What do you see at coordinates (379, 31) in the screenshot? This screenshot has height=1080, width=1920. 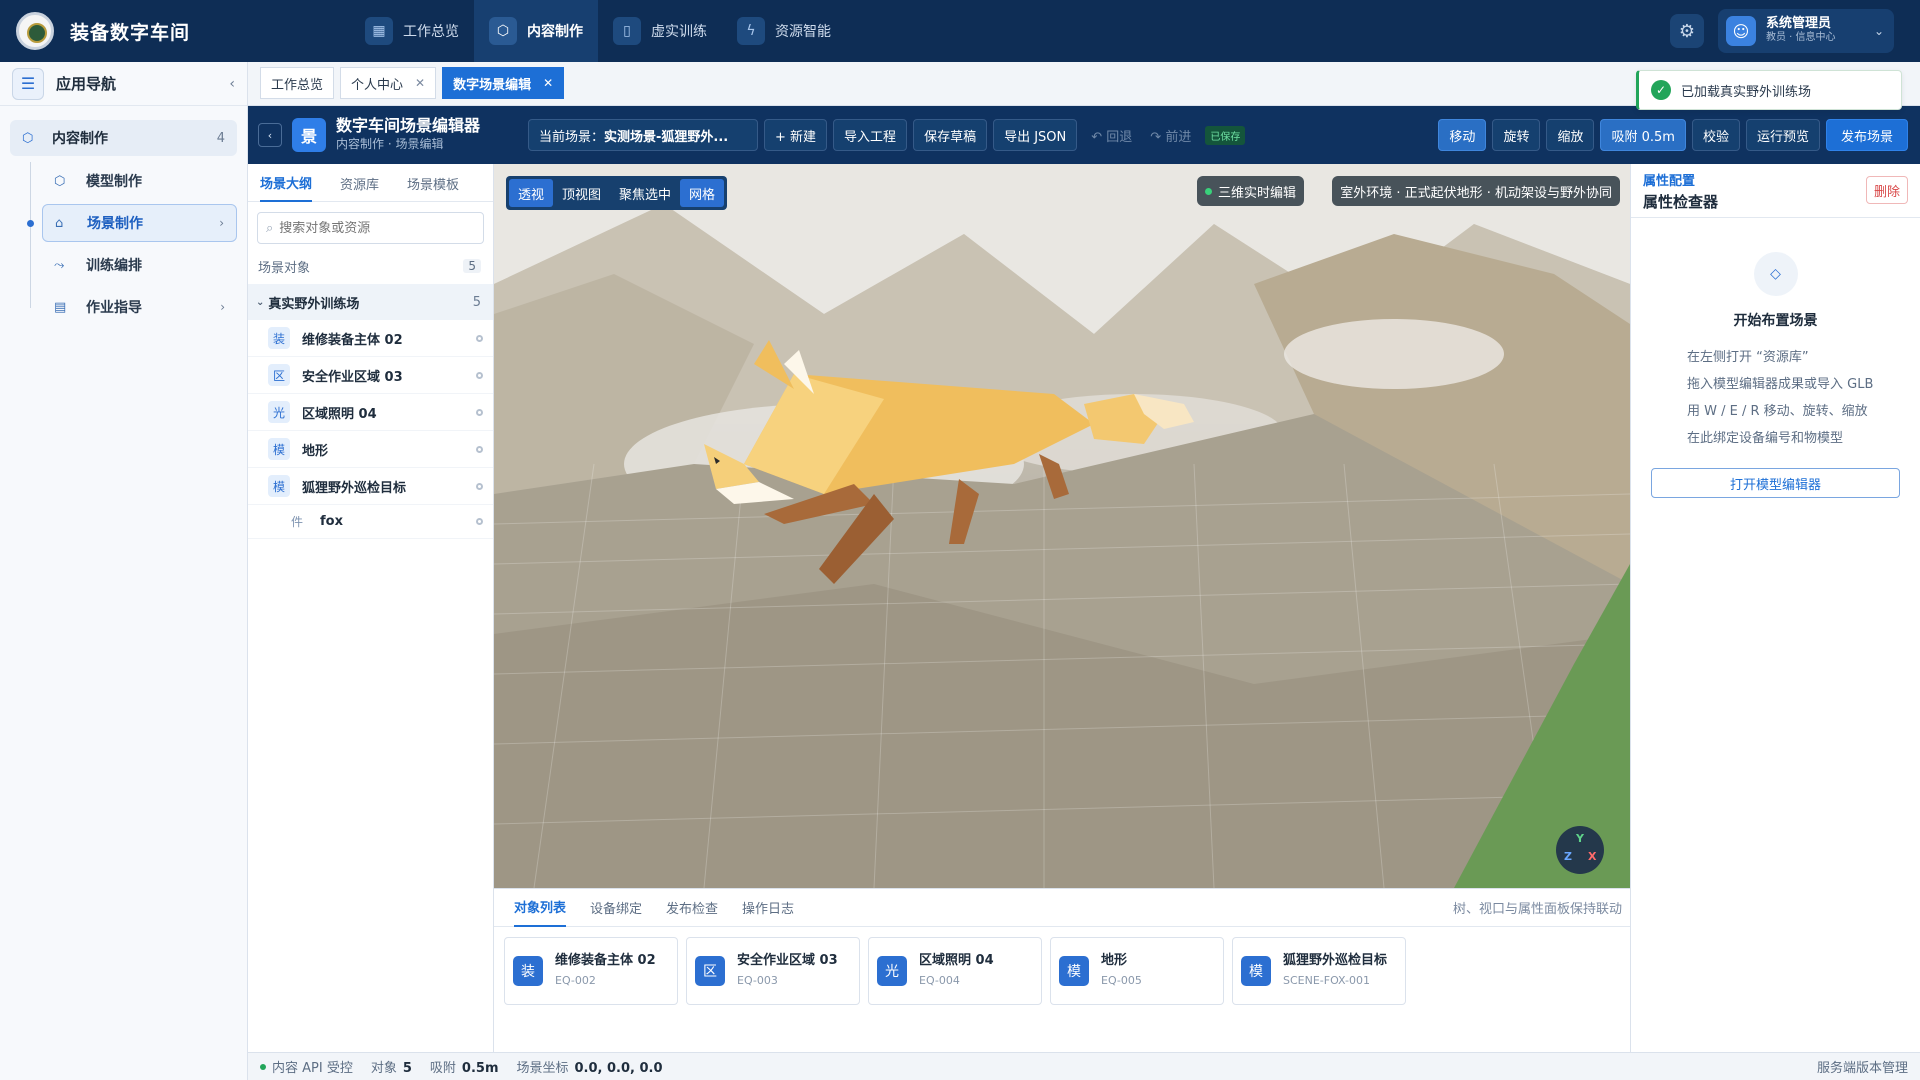 I see `dashboard-icon: ▦` at bounding box center [379, 31].